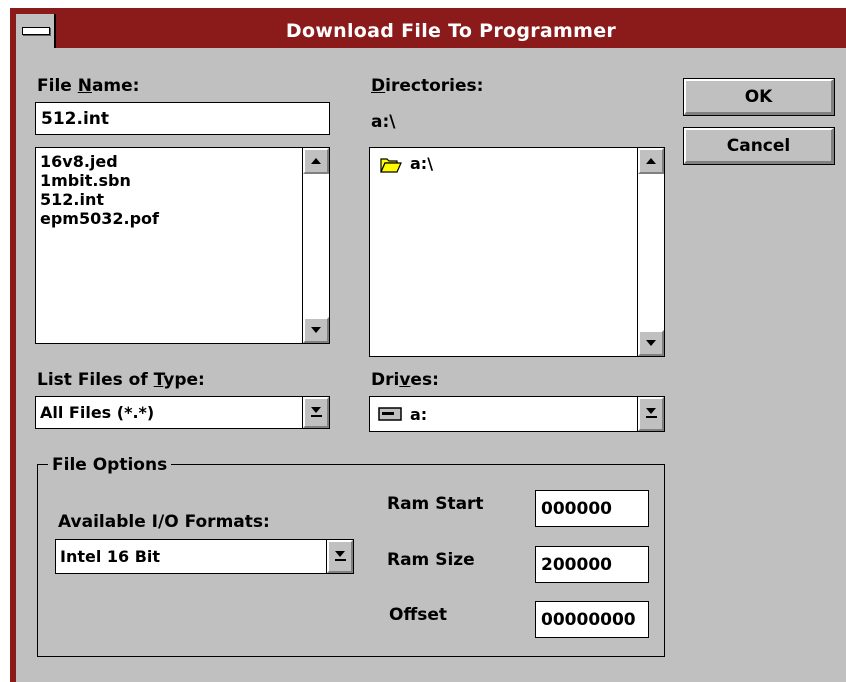 The width and height of the screenshot is (846, 682). What do you see at coordinates (390, 414) in the screenshot?
I see `floppy-drive-icon` at bounding box center [390, 414].